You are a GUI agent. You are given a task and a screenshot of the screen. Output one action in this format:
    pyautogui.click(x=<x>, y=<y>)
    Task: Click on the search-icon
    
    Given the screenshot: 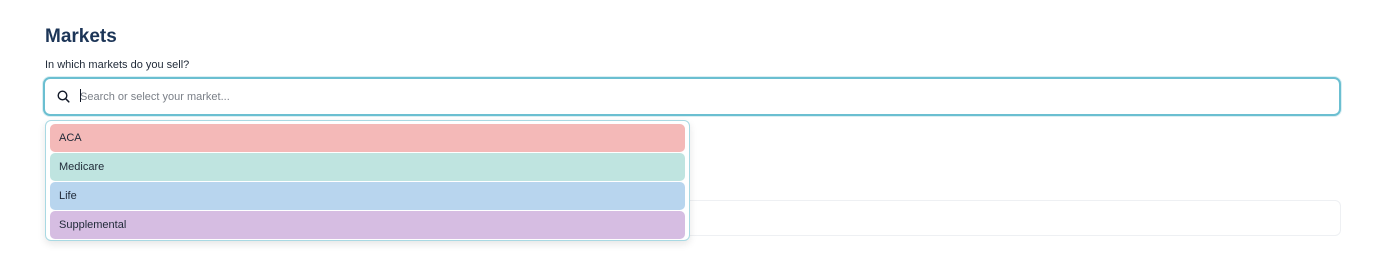 What is the action you would take?
    pyautogui.click(x=63, y=96)
    